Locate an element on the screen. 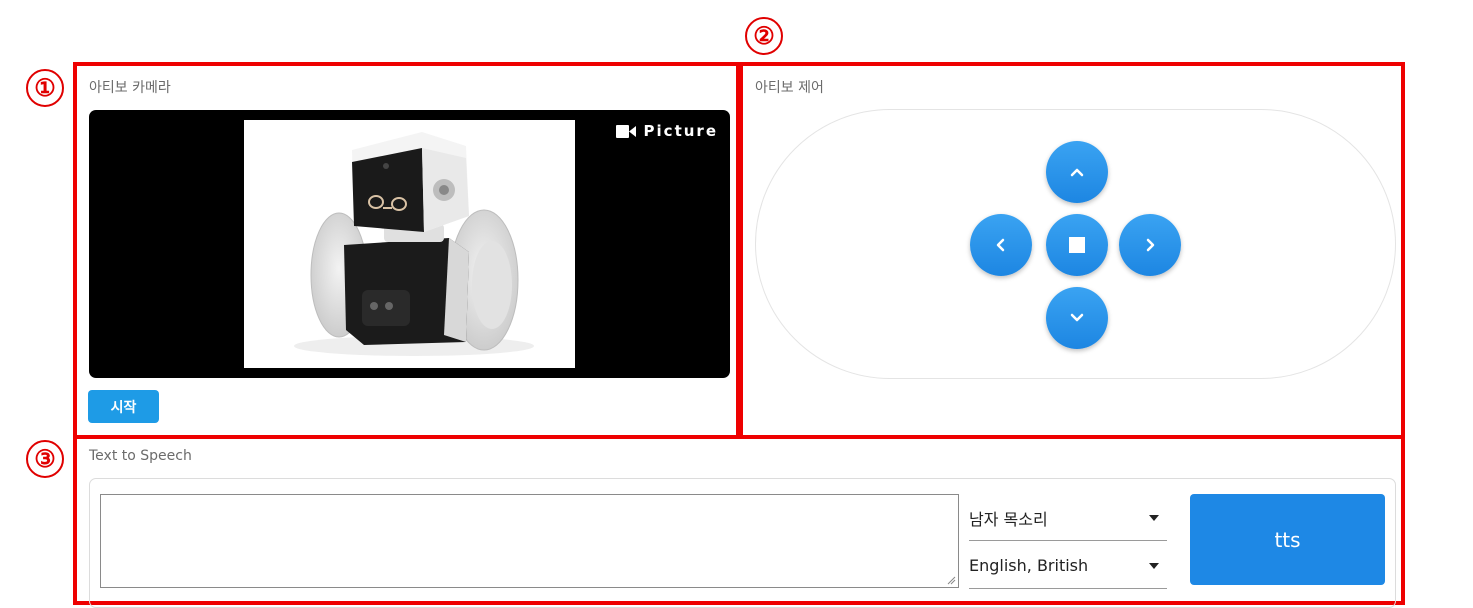 The width and height of the screenshot is (1473, 608). language-select: English, British is located at coordinates (1068, 566).